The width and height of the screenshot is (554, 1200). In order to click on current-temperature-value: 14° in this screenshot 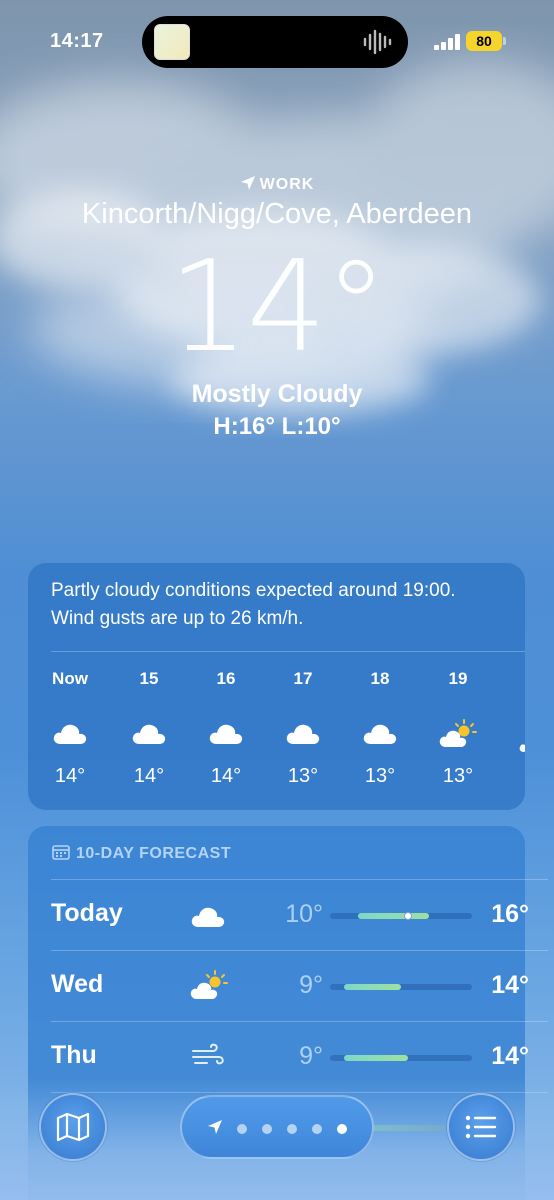, I will do `click(277, 306)`.